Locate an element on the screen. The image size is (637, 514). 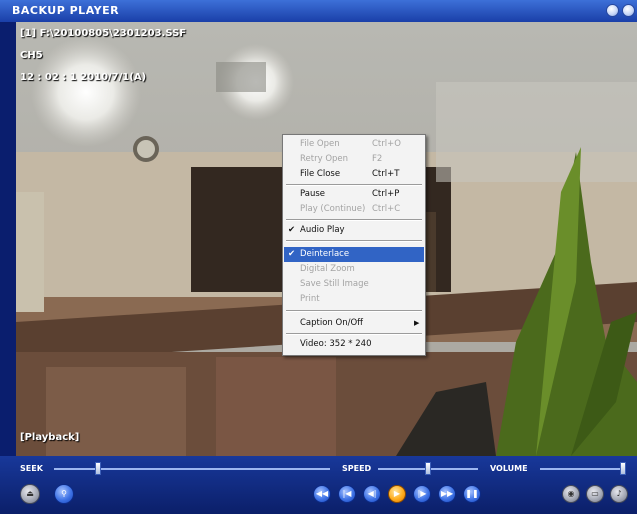
menu-item-print: Print is located at coordinates (354, 299).